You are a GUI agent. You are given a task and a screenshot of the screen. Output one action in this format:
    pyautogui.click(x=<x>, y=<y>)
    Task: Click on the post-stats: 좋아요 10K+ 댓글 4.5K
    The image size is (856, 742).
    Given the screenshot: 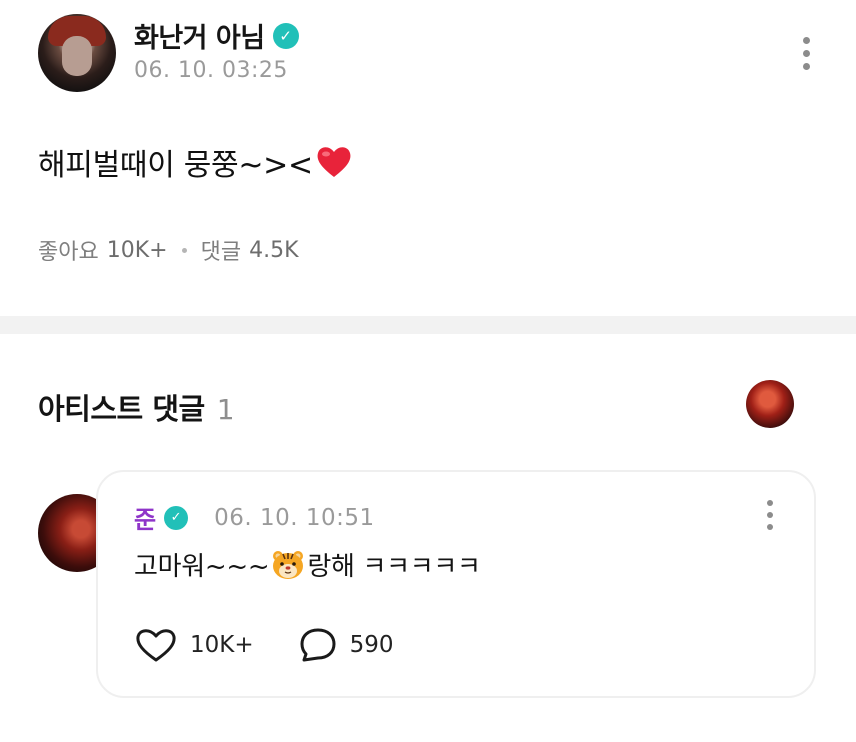 What is the action you would take?
    pyautogui.click(x=168, y=250)
    